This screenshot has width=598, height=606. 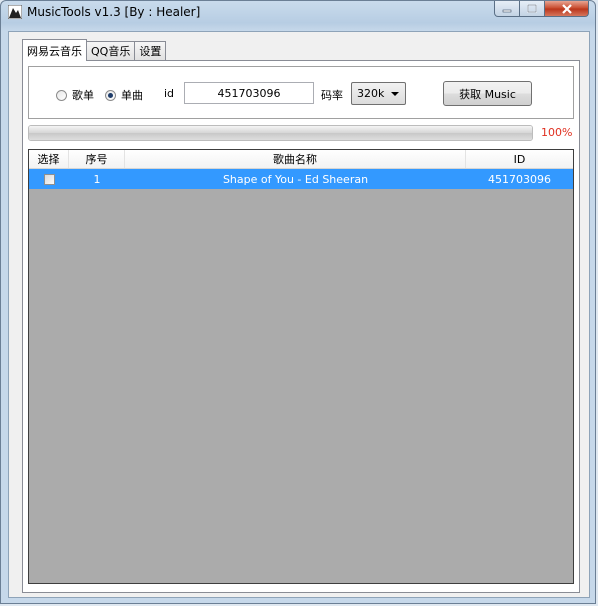 I want to click on close-icon, so click(x=566, y=8).